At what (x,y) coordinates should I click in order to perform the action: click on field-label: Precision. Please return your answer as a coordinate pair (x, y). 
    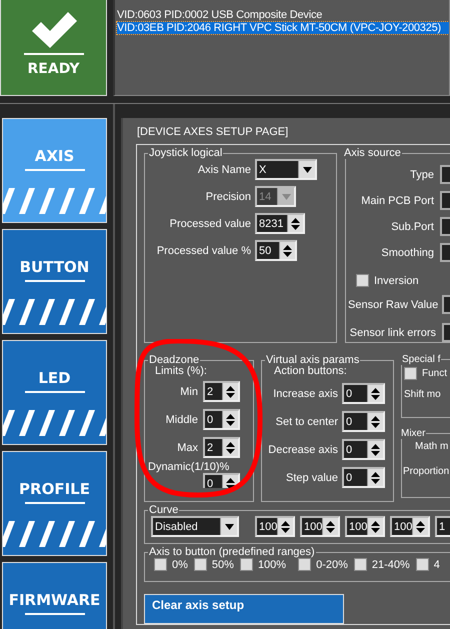
    Looking at the image, I should click on (228, 196).